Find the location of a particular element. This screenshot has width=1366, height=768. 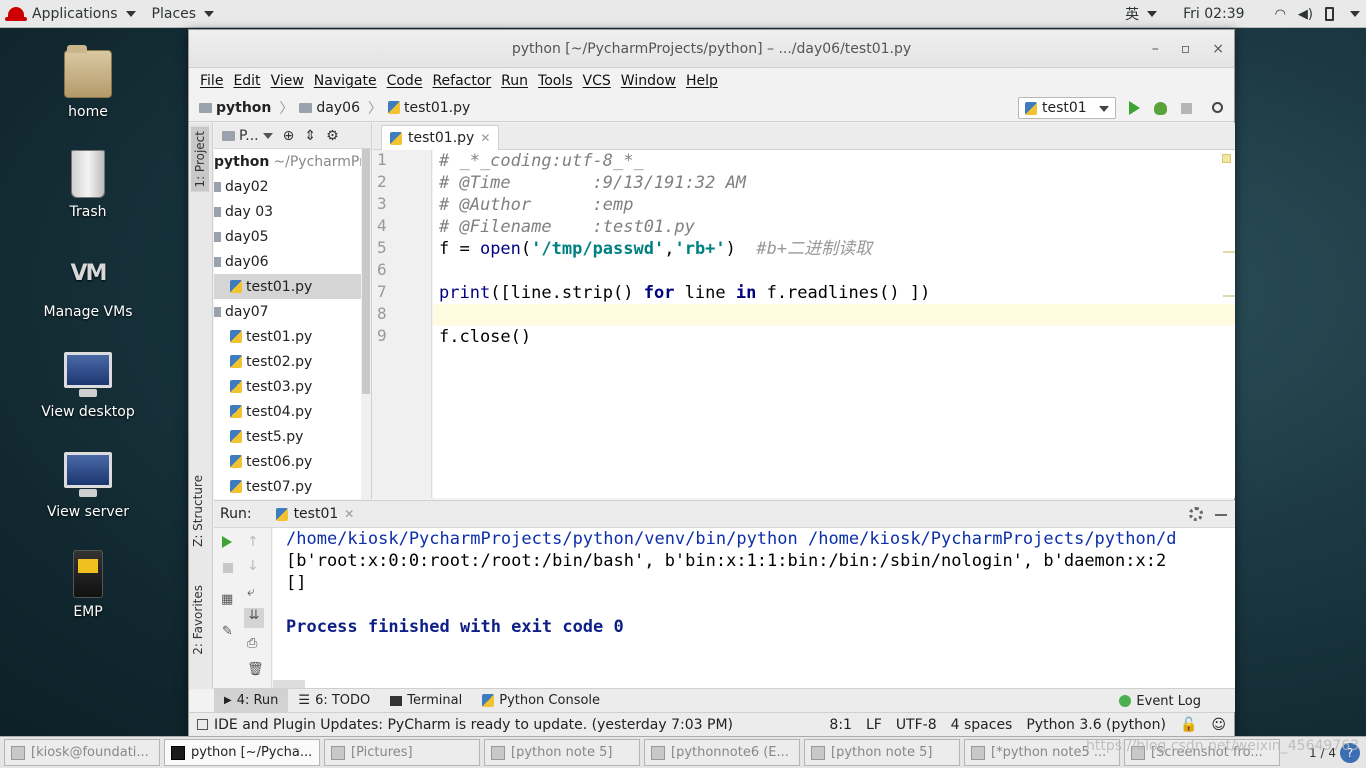

run-icon is located at coordinates (1134, 108).